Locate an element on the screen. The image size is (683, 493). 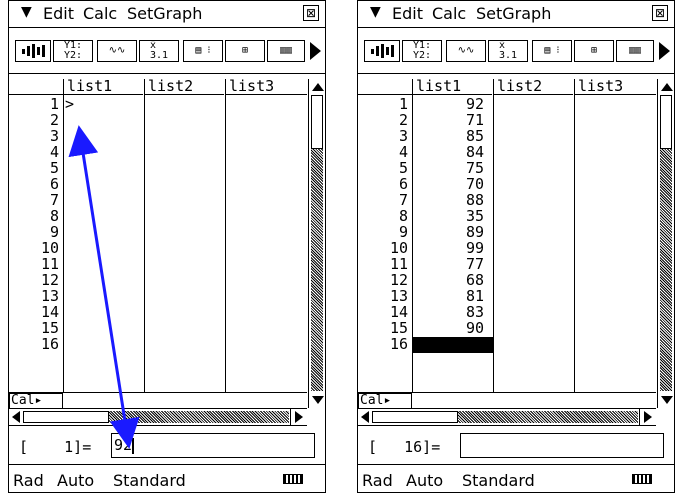
graph-icon is located at coordinates (382, 51).